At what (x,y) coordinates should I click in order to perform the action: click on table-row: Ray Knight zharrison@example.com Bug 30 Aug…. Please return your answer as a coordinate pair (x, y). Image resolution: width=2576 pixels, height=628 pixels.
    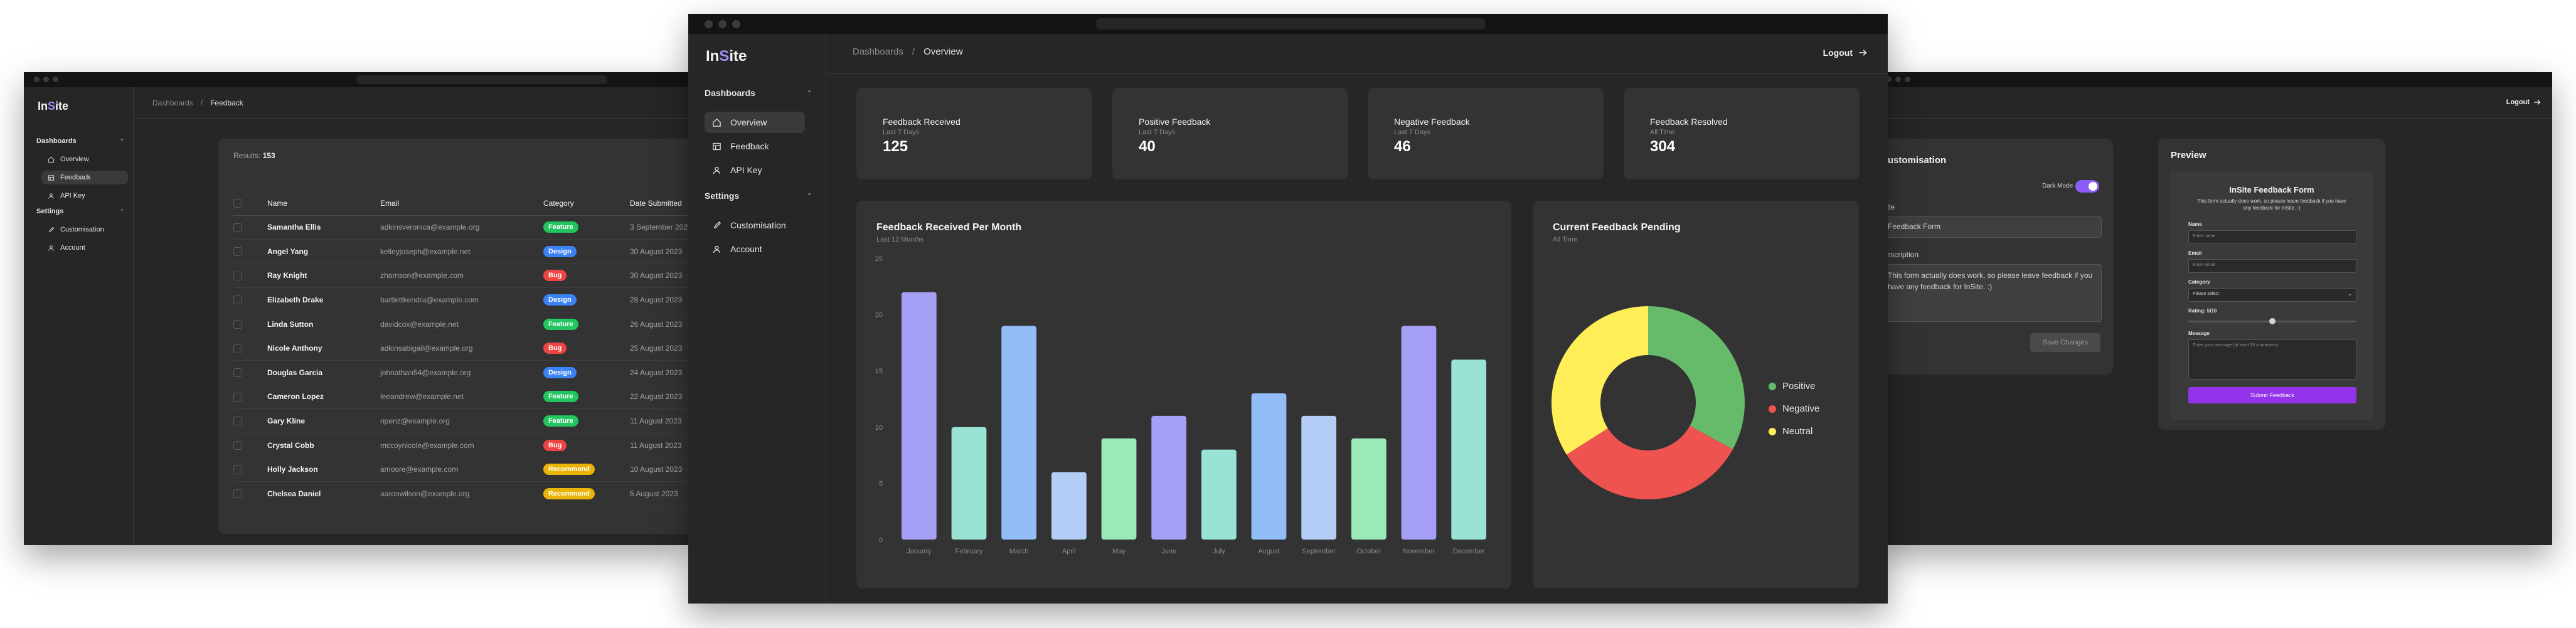
    Looking at the image, I should click on (461, 276).